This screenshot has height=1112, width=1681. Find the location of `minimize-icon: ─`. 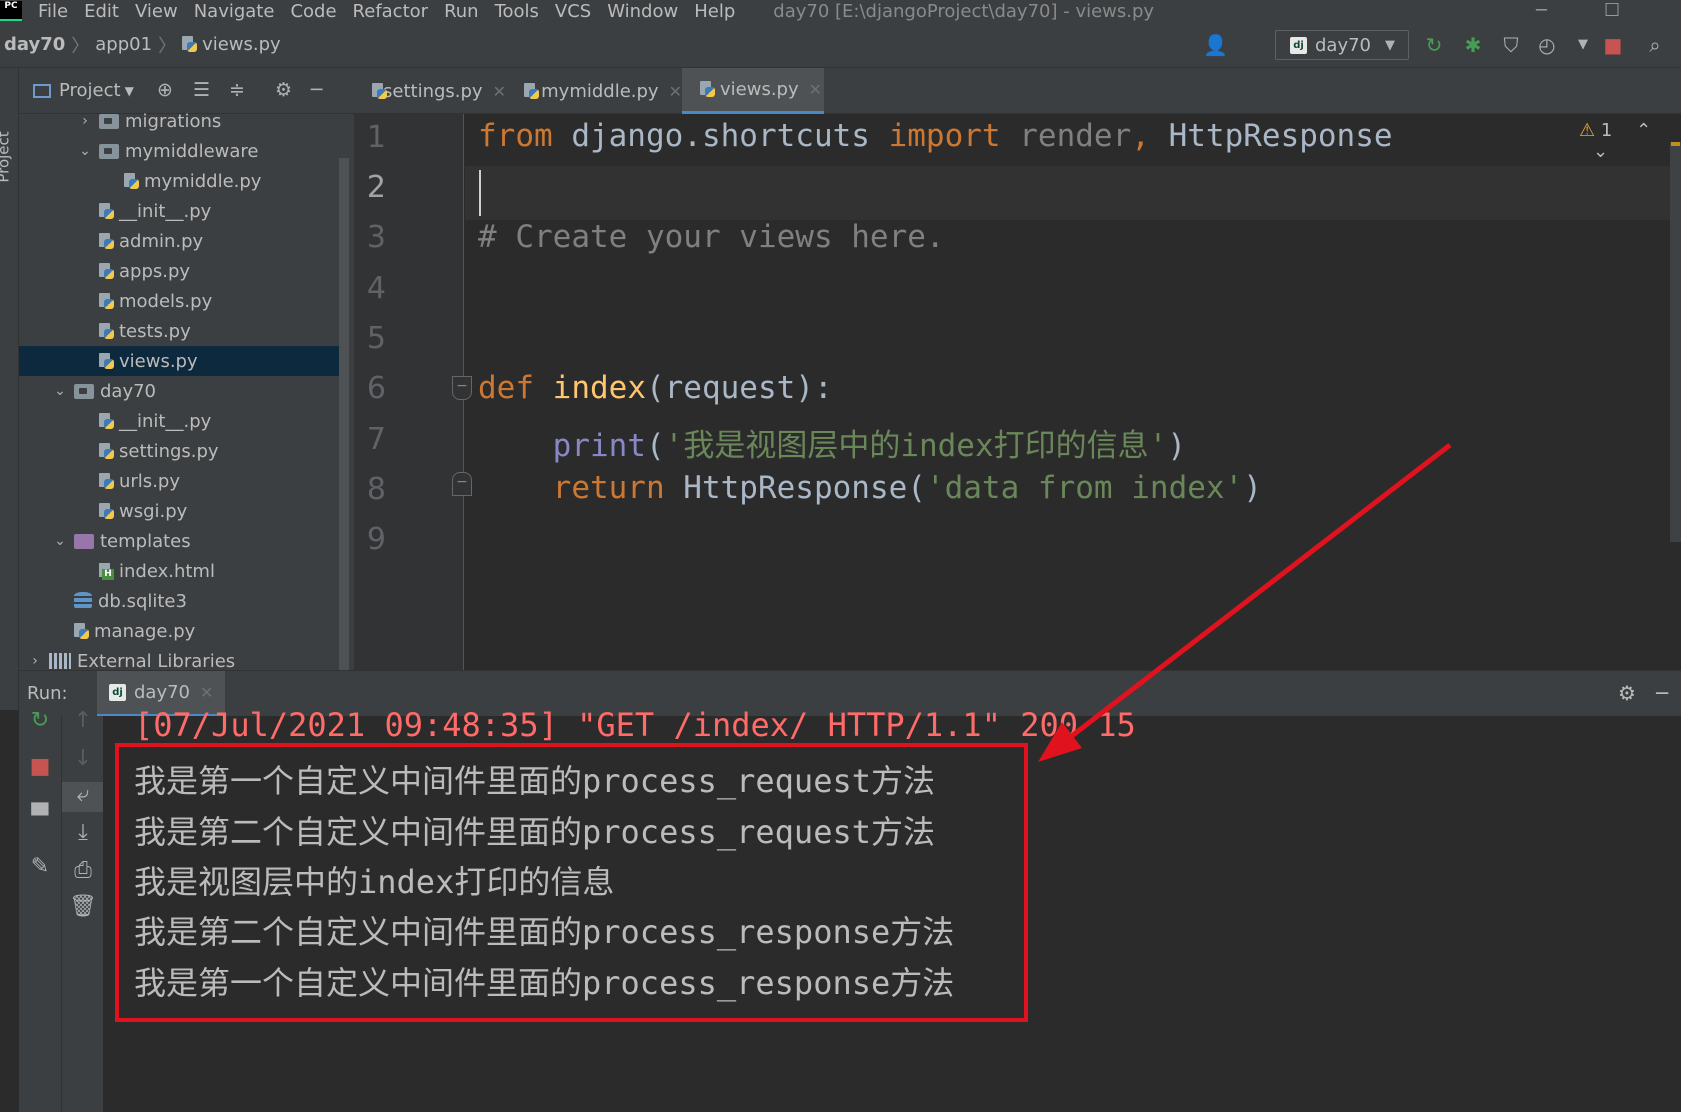

minimize-icon: ─ is located at coordinates (1541, 10).